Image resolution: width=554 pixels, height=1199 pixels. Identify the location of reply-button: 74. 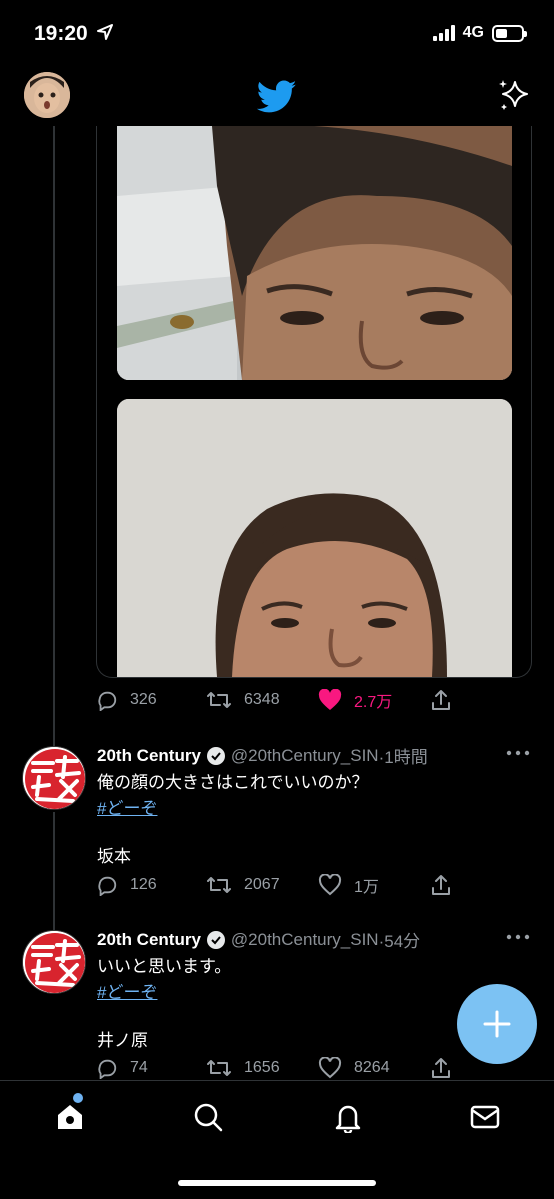
(151, 1068).